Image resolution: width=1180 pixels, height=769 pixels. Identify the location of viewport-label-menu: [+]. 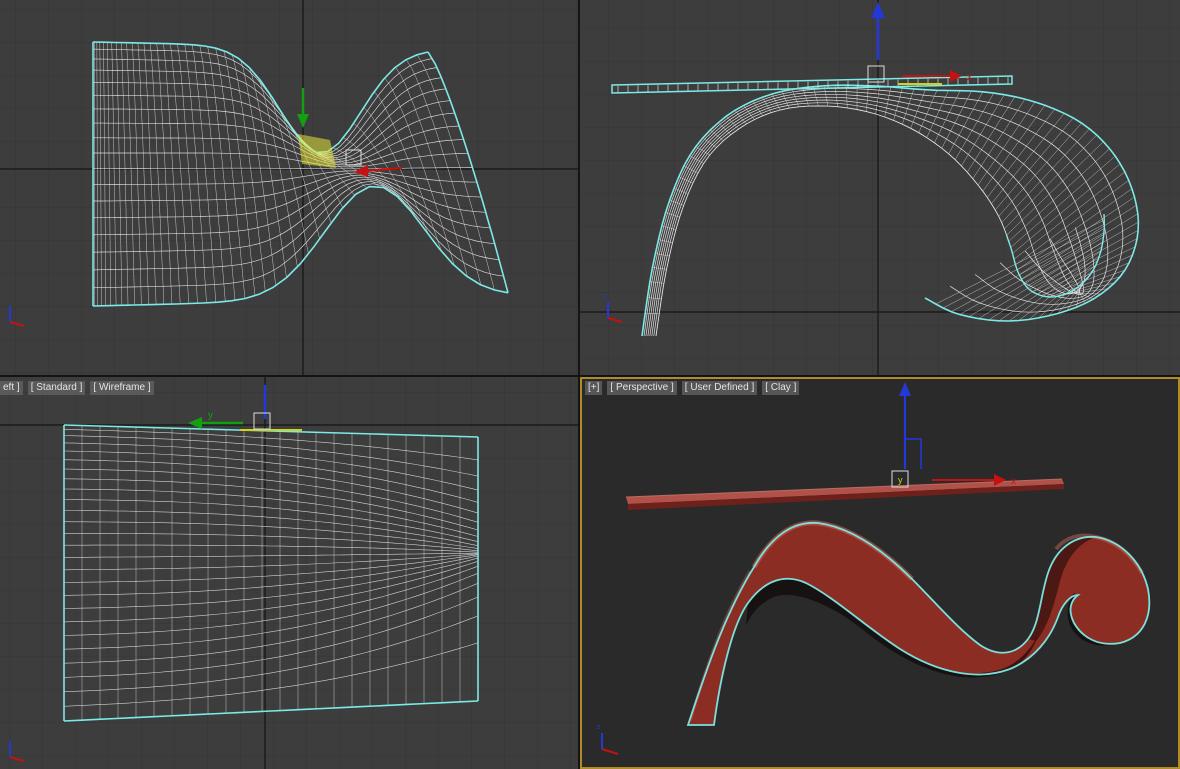
(594, 388).